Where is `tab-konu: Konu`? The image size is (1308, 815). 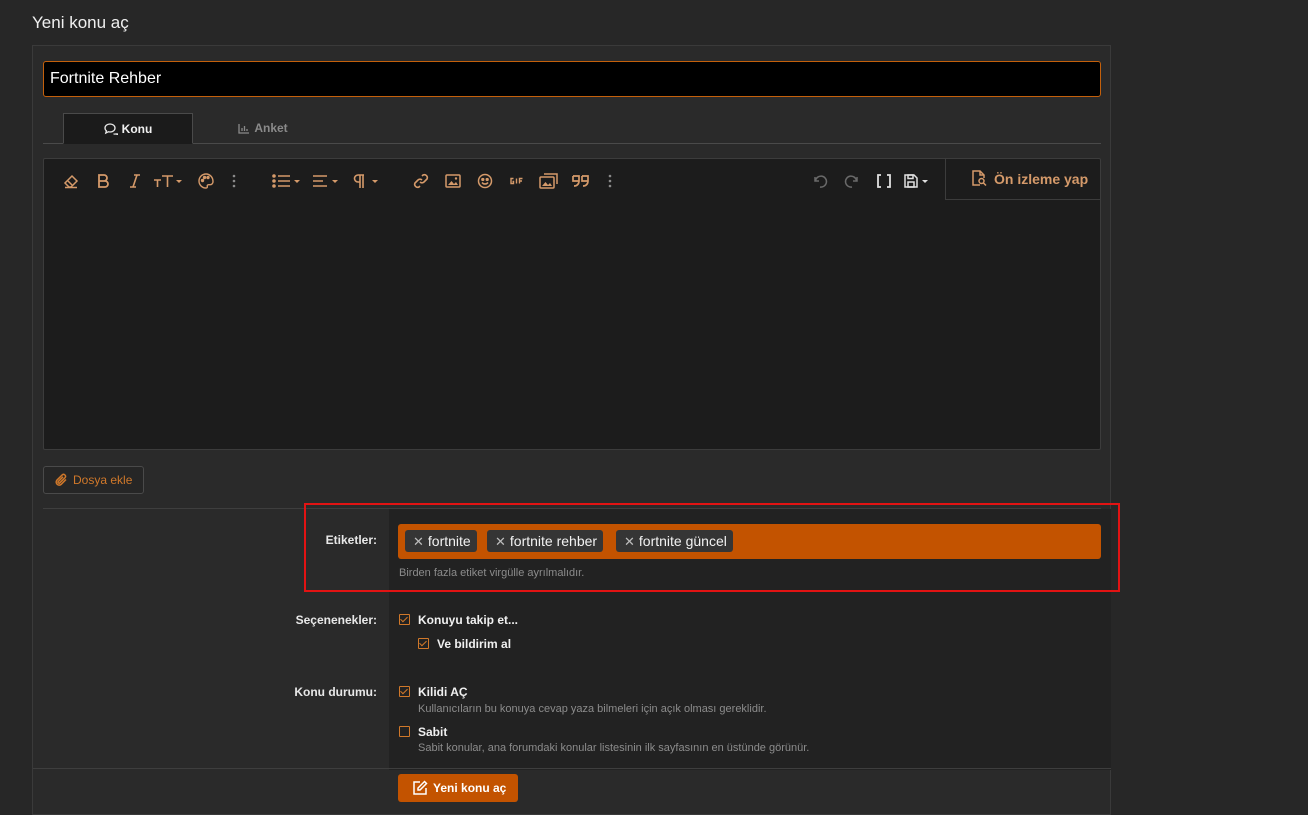
tab-konu: Konu is located at coordinates (128, 128).